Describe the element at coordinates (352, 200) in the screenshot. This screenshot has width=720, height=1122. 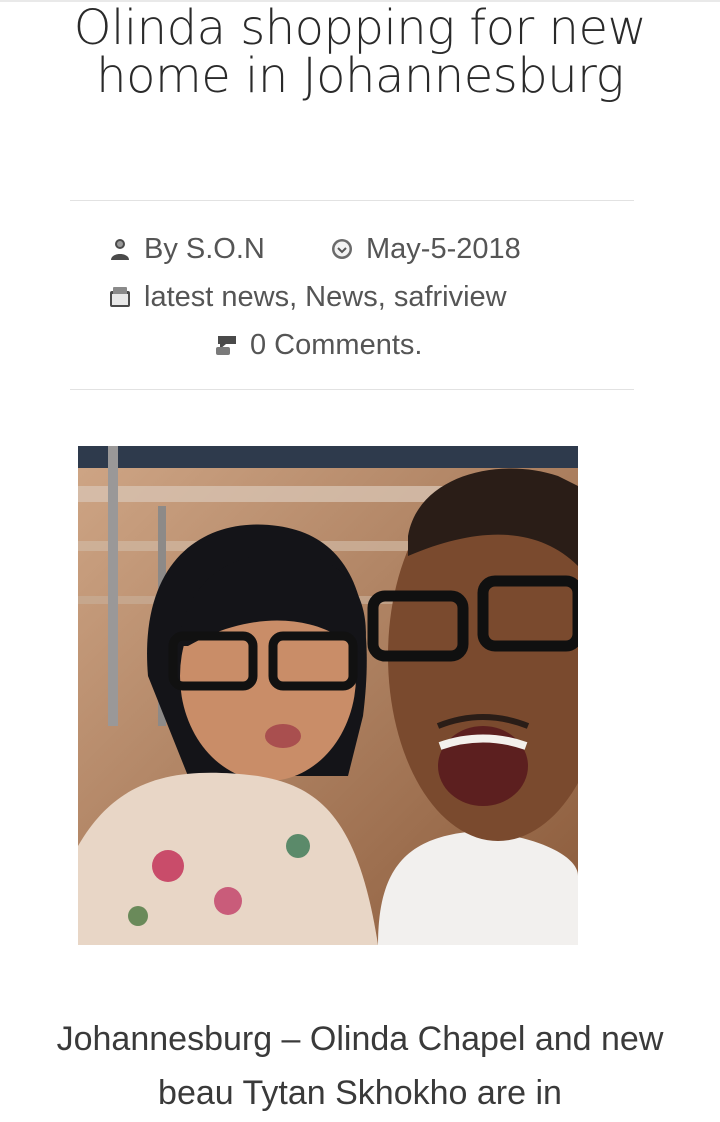
I see `title-divider` at that location.